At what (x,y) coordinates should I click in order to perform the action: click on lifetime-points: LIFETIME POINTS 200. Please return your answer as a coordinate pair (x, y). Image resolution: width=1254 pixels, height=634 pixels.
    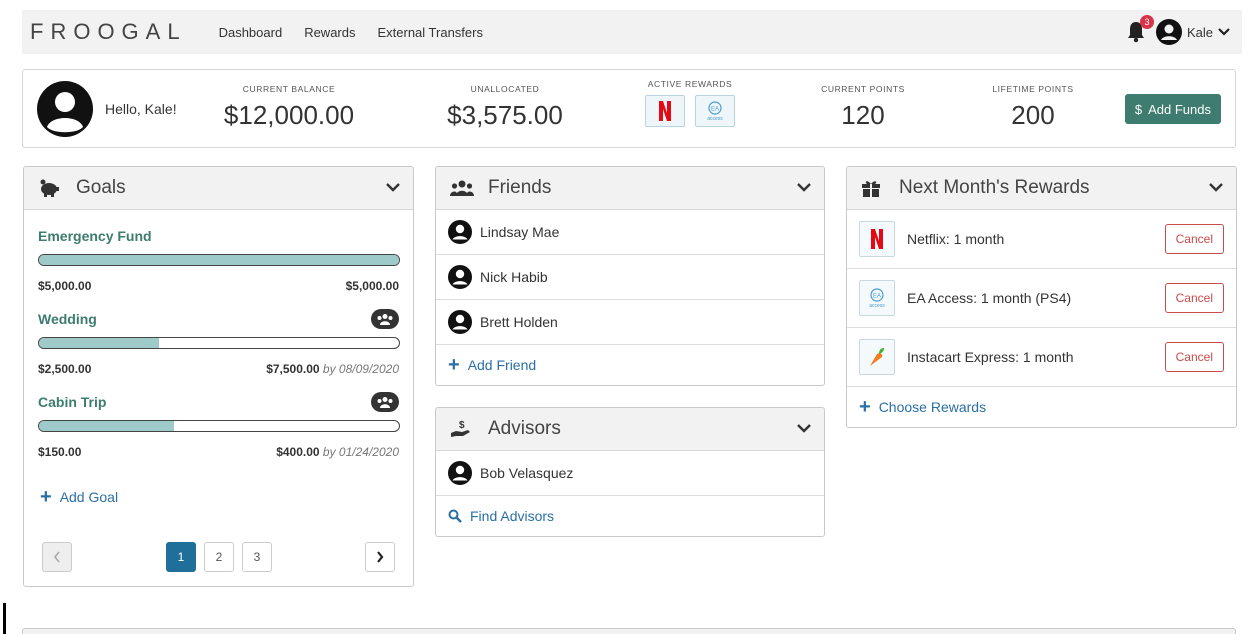
    Looking at the image, I should click on (1033, 107).